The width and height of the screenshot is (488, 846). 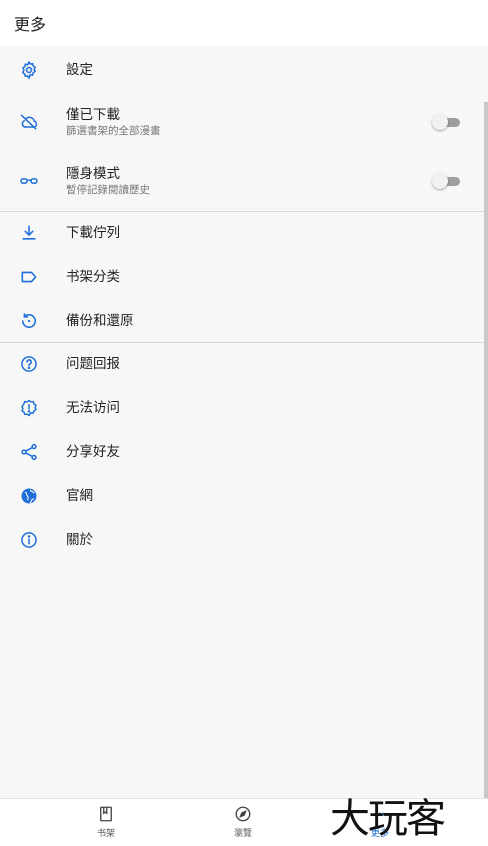 I want to click on menu-item-title: 隱身模式, so click(x=93, y=173).